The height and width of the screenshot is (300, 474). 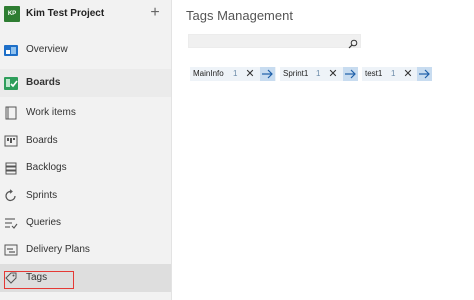 What do you see at coordinates (37, 277) in the screenshot?
I see `nav-label-tags: Tags` at bounding box center [37, 277].